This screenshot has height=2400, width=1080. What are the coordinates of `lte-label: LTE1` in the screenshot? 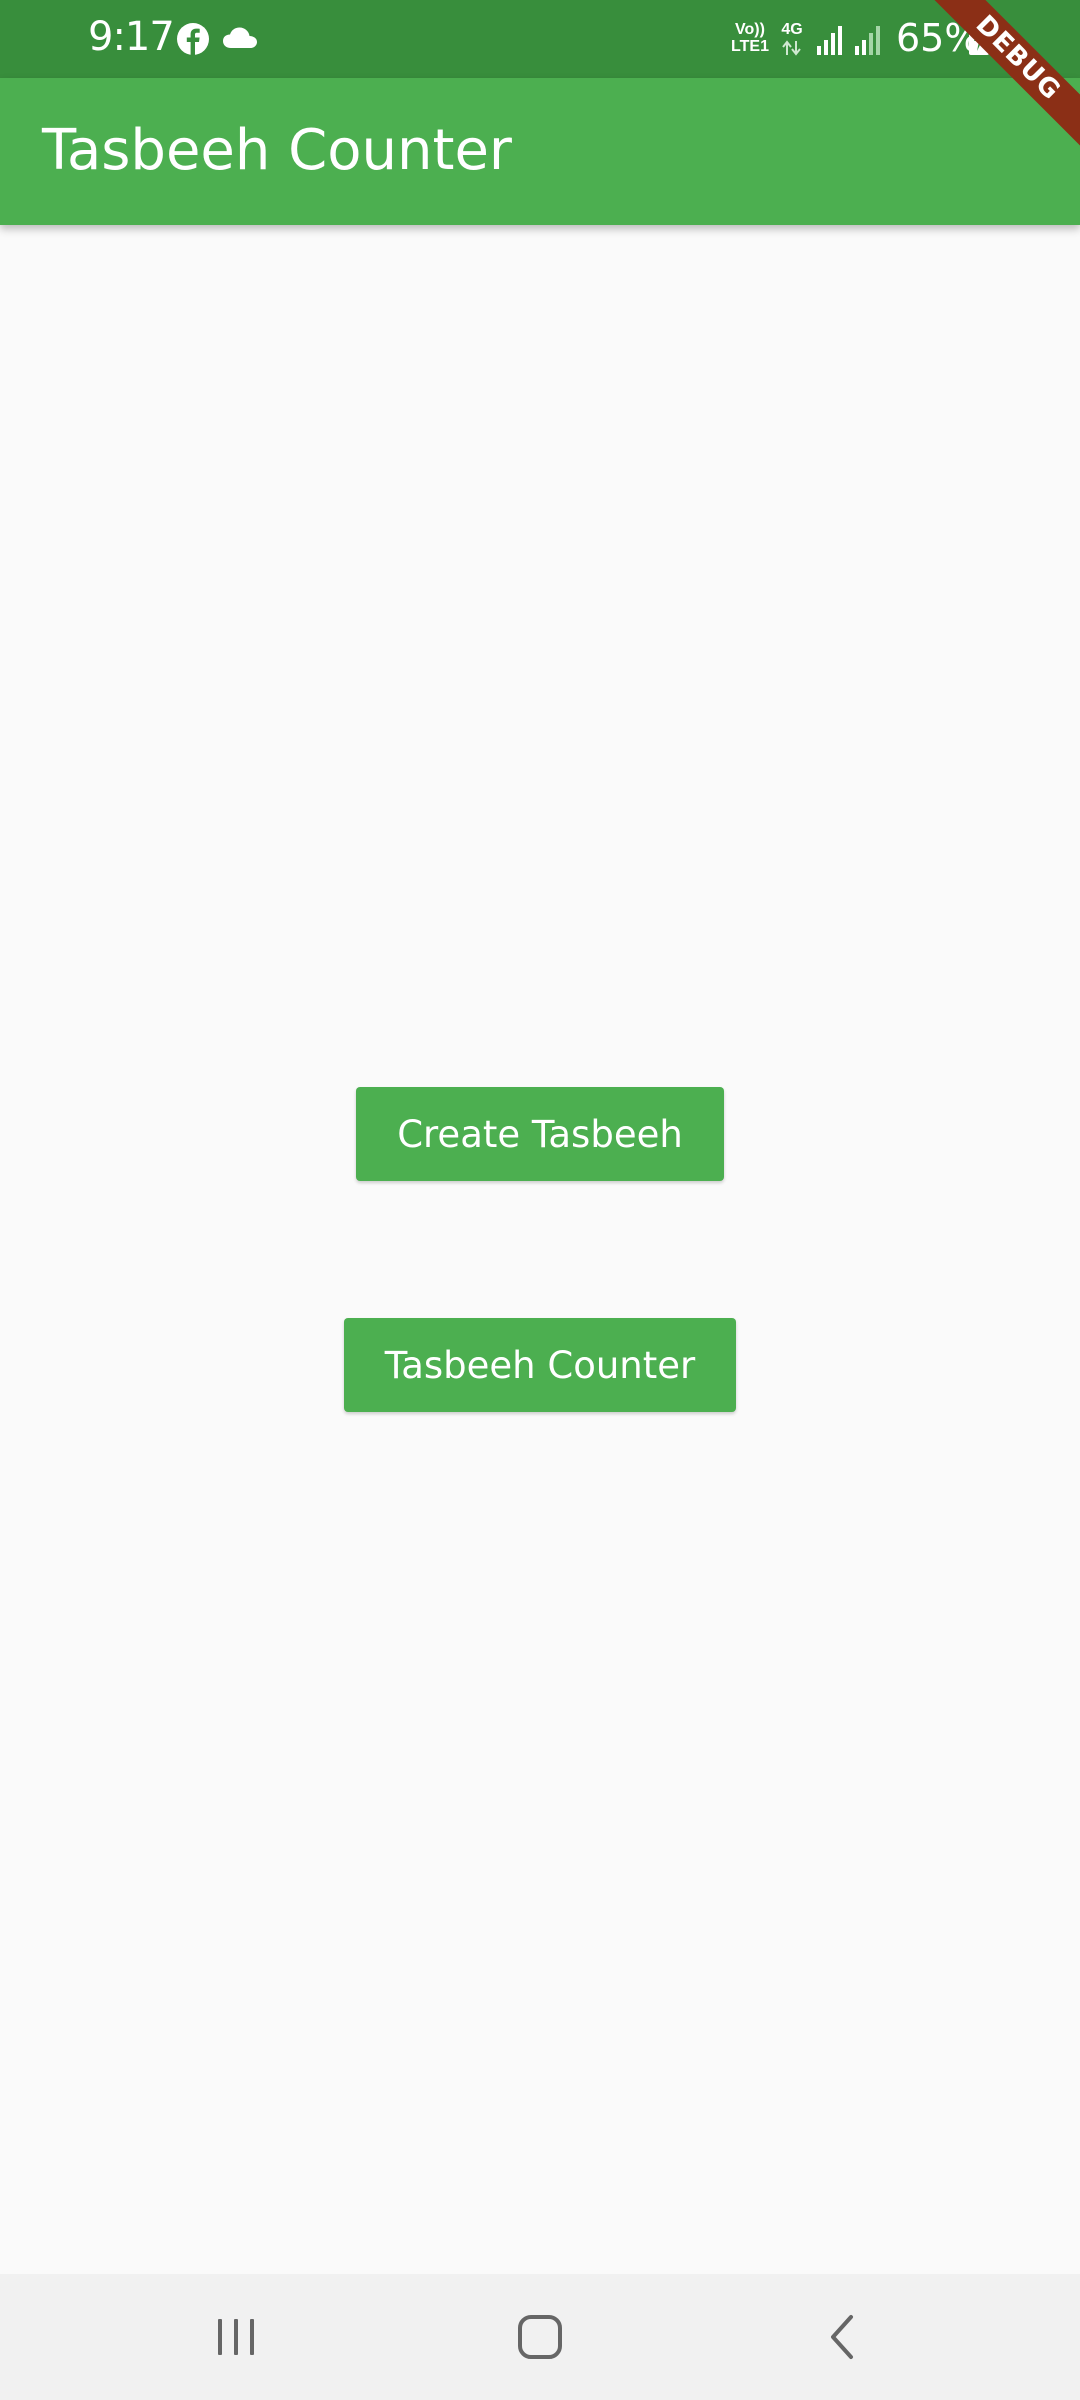 It's located at (750, 46).